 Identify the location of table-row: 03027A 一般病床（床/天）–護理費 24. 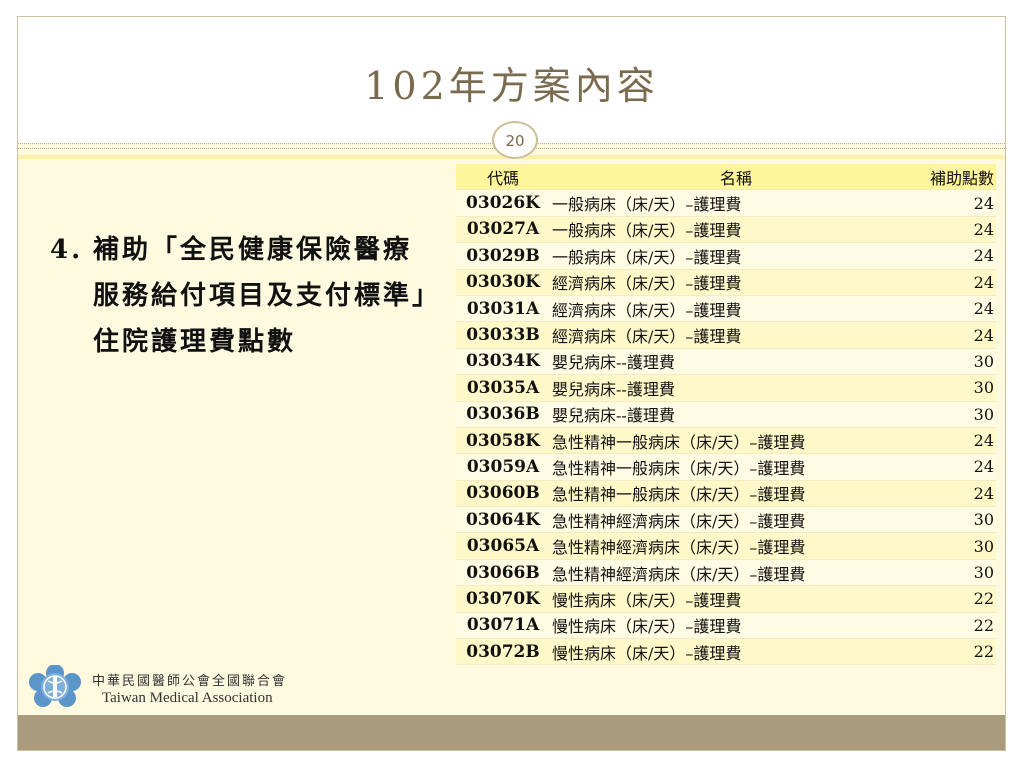
(726, 230).